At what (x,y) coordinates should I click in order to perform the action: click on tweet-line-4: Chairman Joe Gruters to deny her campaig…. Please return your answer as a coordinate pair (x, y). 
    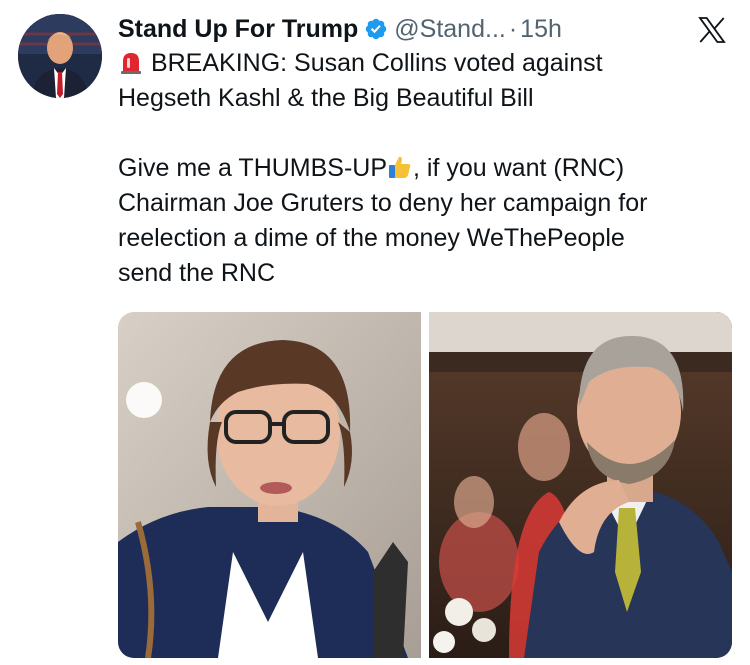
    Looking at the image, I should click on (383, 203).